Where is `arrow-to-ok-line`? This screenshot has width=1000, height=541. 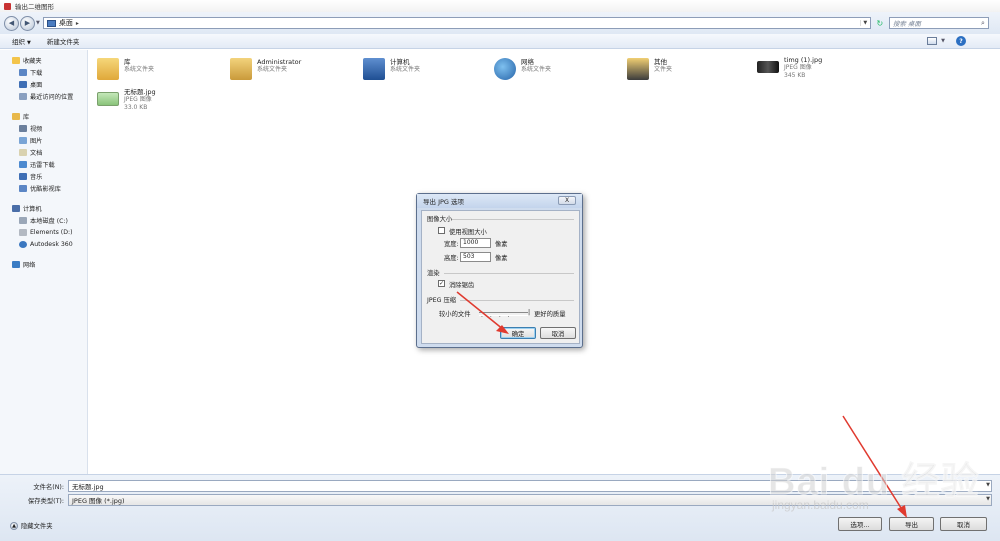 arrow-to-ok-line is located at coordinates (480, 311).